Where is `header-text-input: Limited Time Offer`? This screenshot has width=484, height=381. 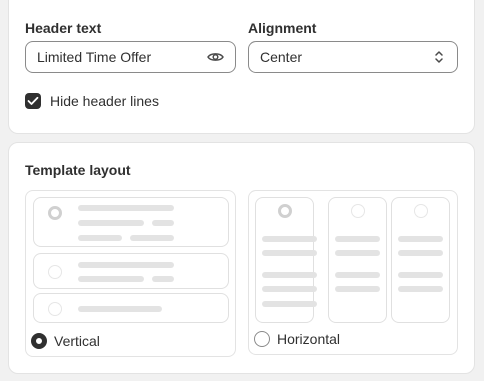
header-text-input: Limited Time Offer is located at coordinates (130, 57).